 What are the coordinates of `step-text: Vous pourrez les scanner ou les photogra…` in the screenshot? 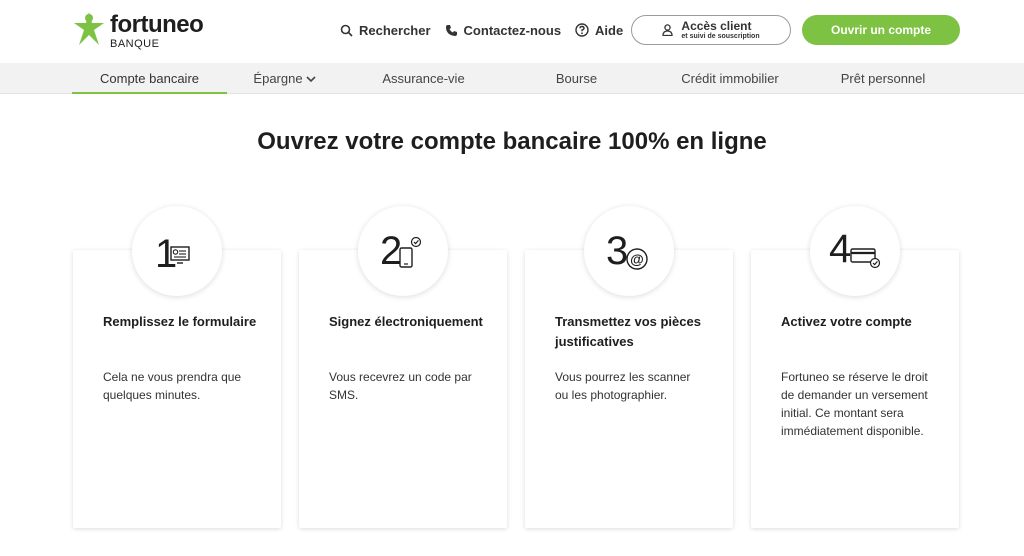 It's located at (623, 386).